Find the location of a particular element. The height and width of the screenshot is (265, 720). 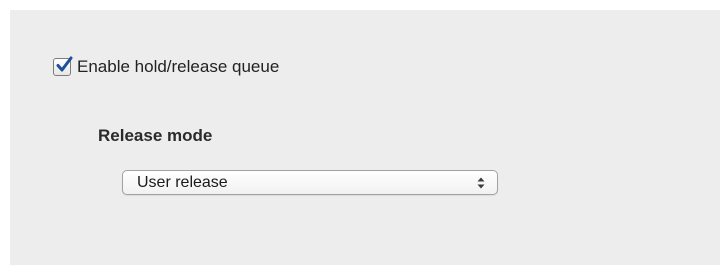

enable-hold-release-label: Enable hold/release queue is located at coordinates (178, 67).